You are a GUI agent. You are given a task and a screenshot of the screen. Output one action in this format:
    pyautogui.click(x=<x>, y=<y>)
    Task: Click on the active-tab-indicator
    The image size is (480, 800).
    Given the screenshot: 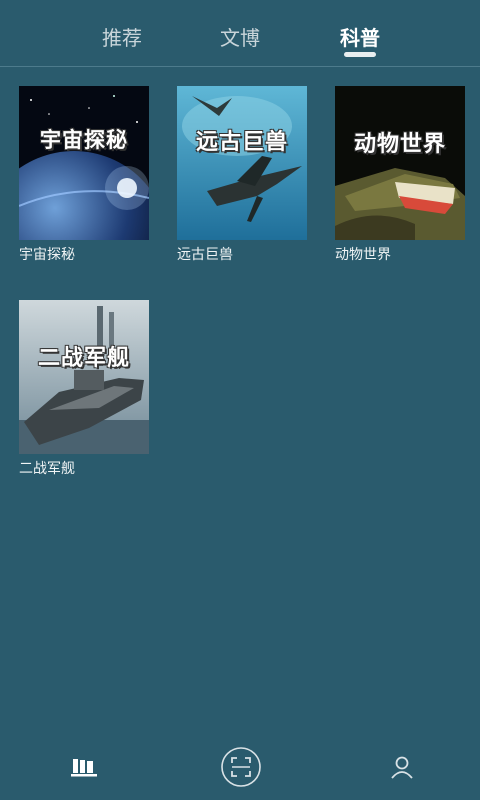 What is the action you would take?
    pyautogui.click(x=360, y=54)
    